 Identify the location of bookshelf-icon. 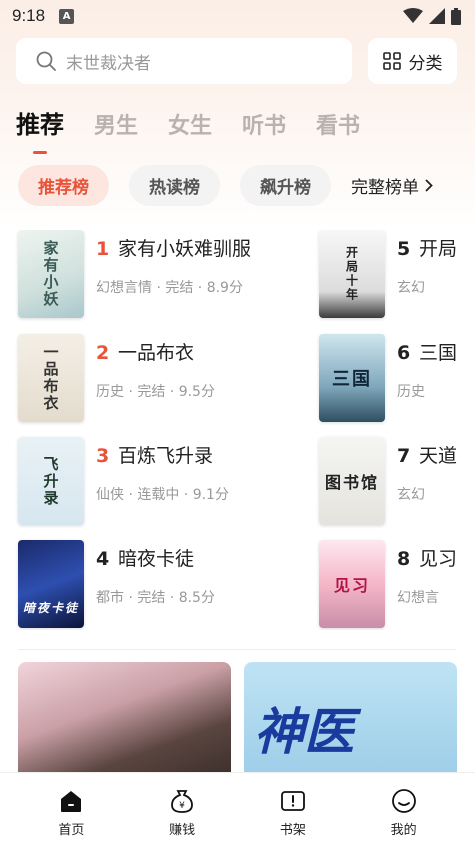
(292, 801).